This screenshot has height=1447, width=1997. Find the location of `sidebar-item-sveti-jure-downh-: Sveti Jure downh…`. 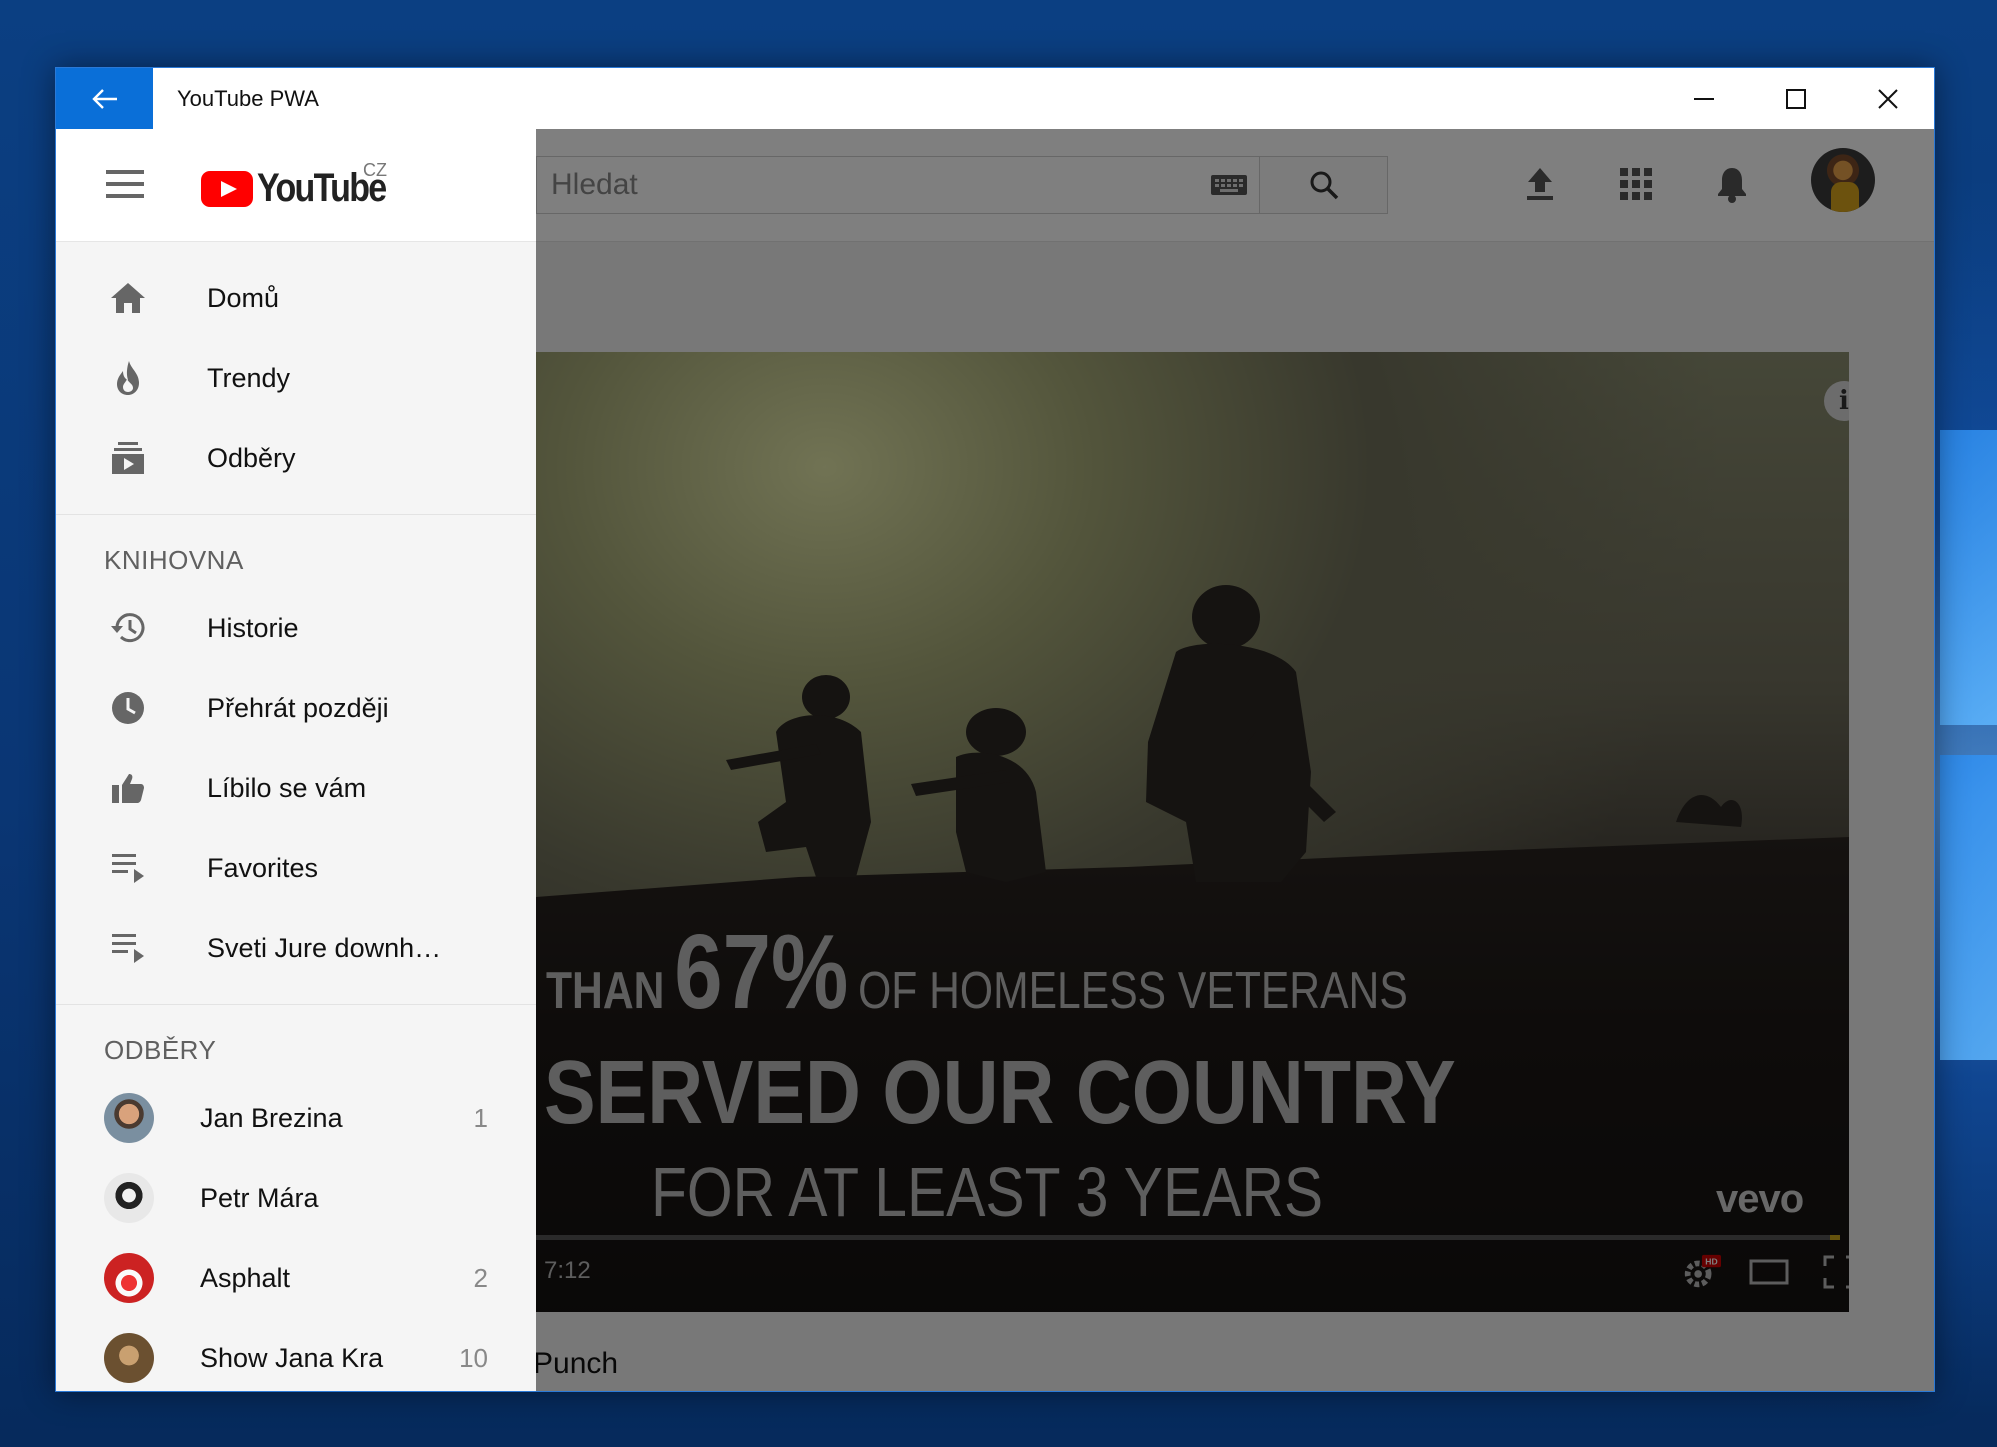

sidebar-item-sveti-jure-downh-: Sveti Jure downh… is located at coordinates (296, 948).